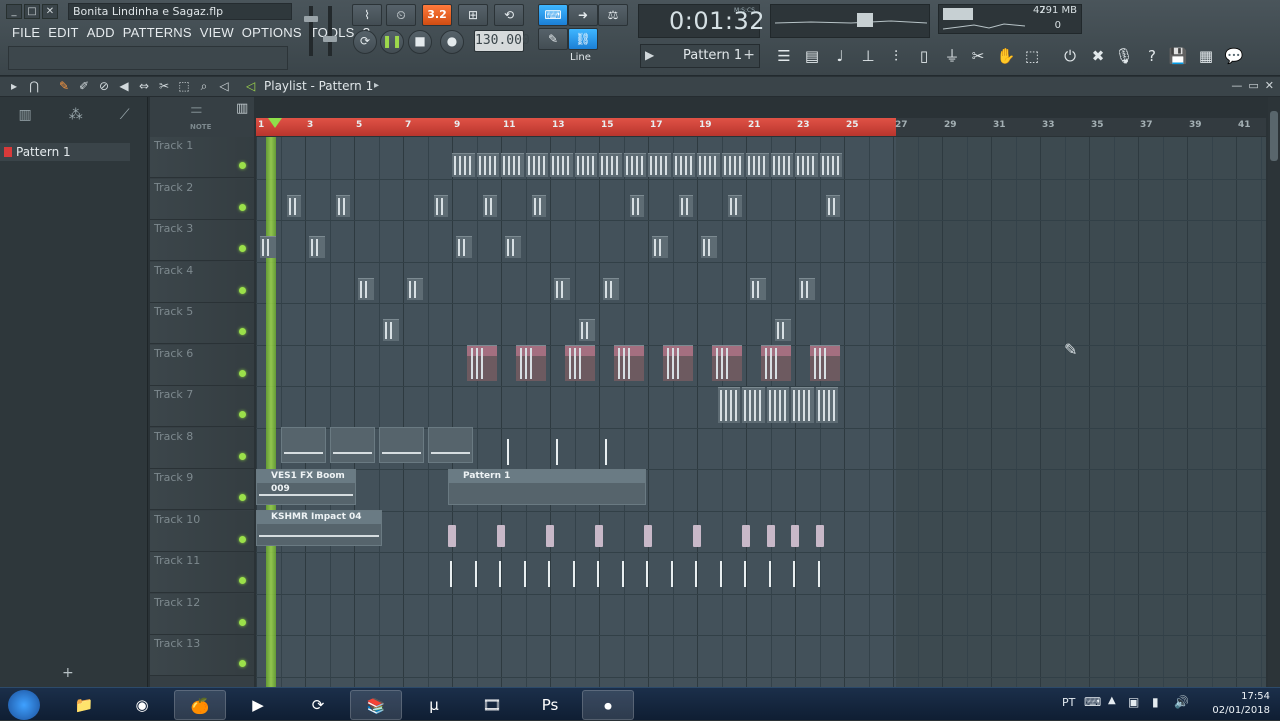  Describe the element at coordinates (649, 55) in the screenshot. I see `pattern-prev-icon: ▶` at that location.